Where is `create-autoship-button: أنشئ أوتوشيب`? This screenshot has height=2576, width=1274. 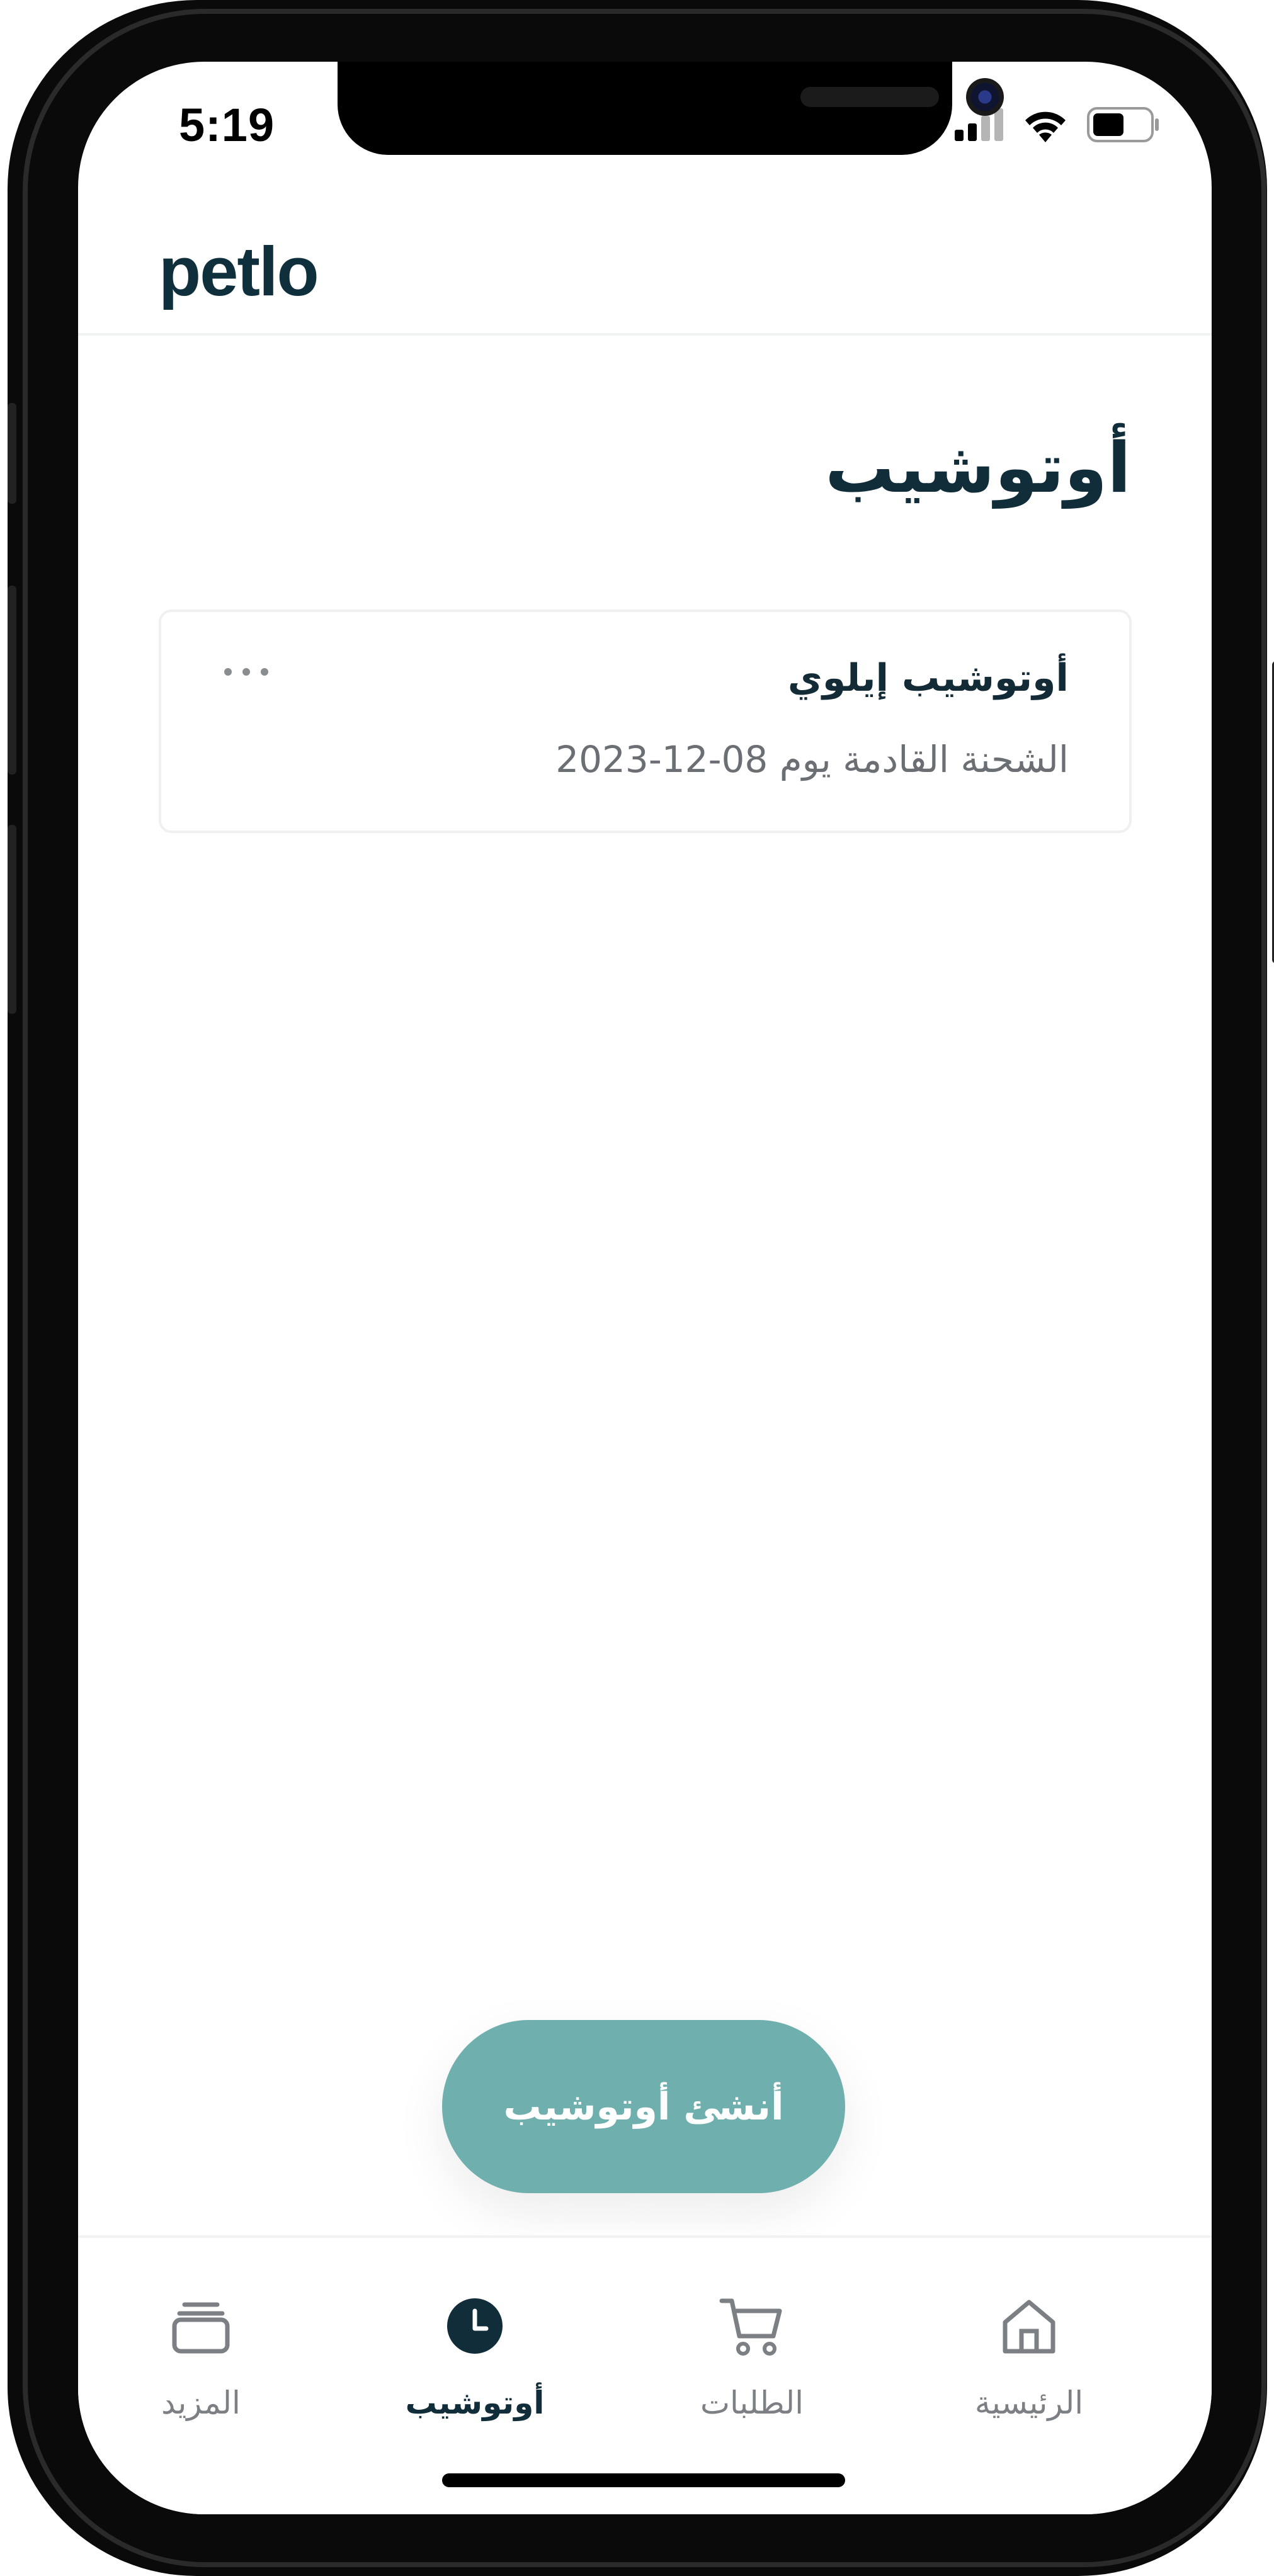 create-autoship-button: أنشئ أوتوشيب is located at coordinates (643, 2106).